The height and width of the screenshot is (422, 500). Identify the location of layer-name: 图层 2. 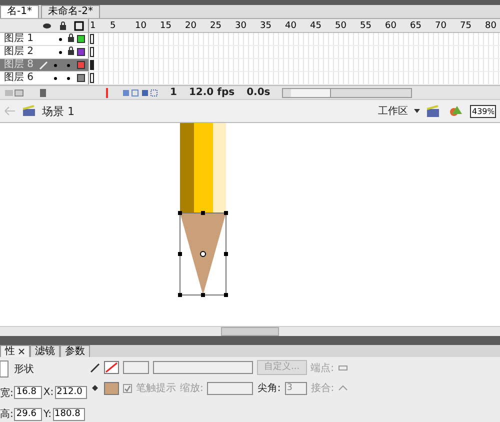
(19, 52).